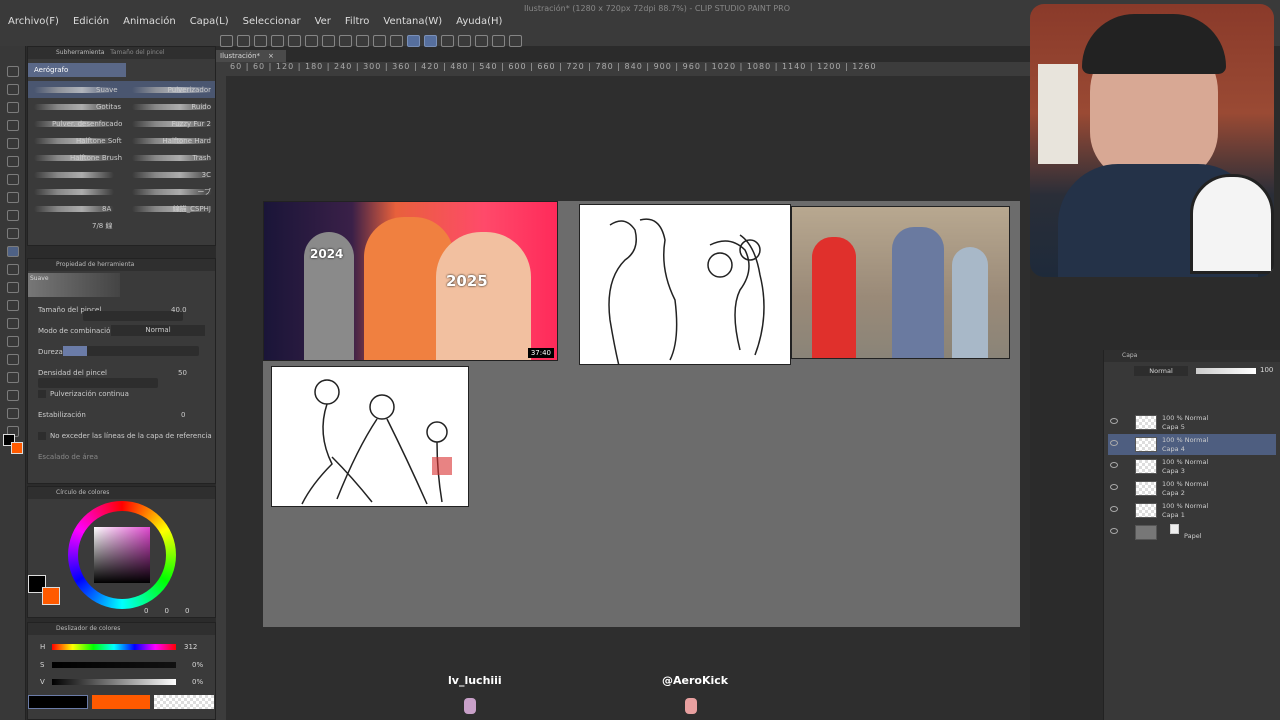 This screenshot has height=720, width=1280. Describe the element at coordinates (13, 359) in the screenshot. I see `frame-icon` at that location.